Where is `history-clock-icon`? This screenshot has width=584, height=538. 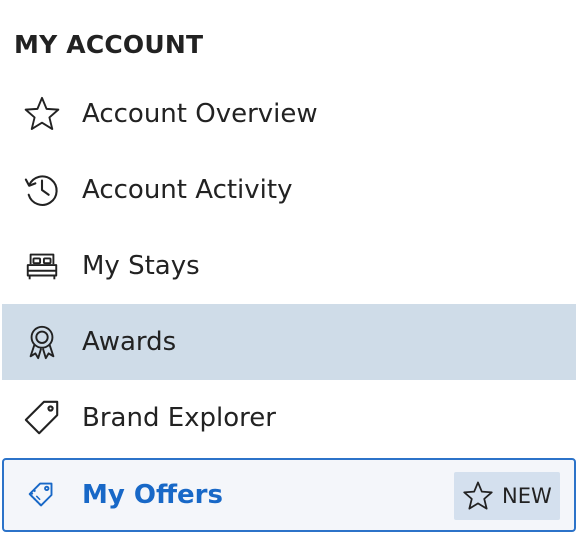 history-clock-icon is located at coordinates (42, 190).